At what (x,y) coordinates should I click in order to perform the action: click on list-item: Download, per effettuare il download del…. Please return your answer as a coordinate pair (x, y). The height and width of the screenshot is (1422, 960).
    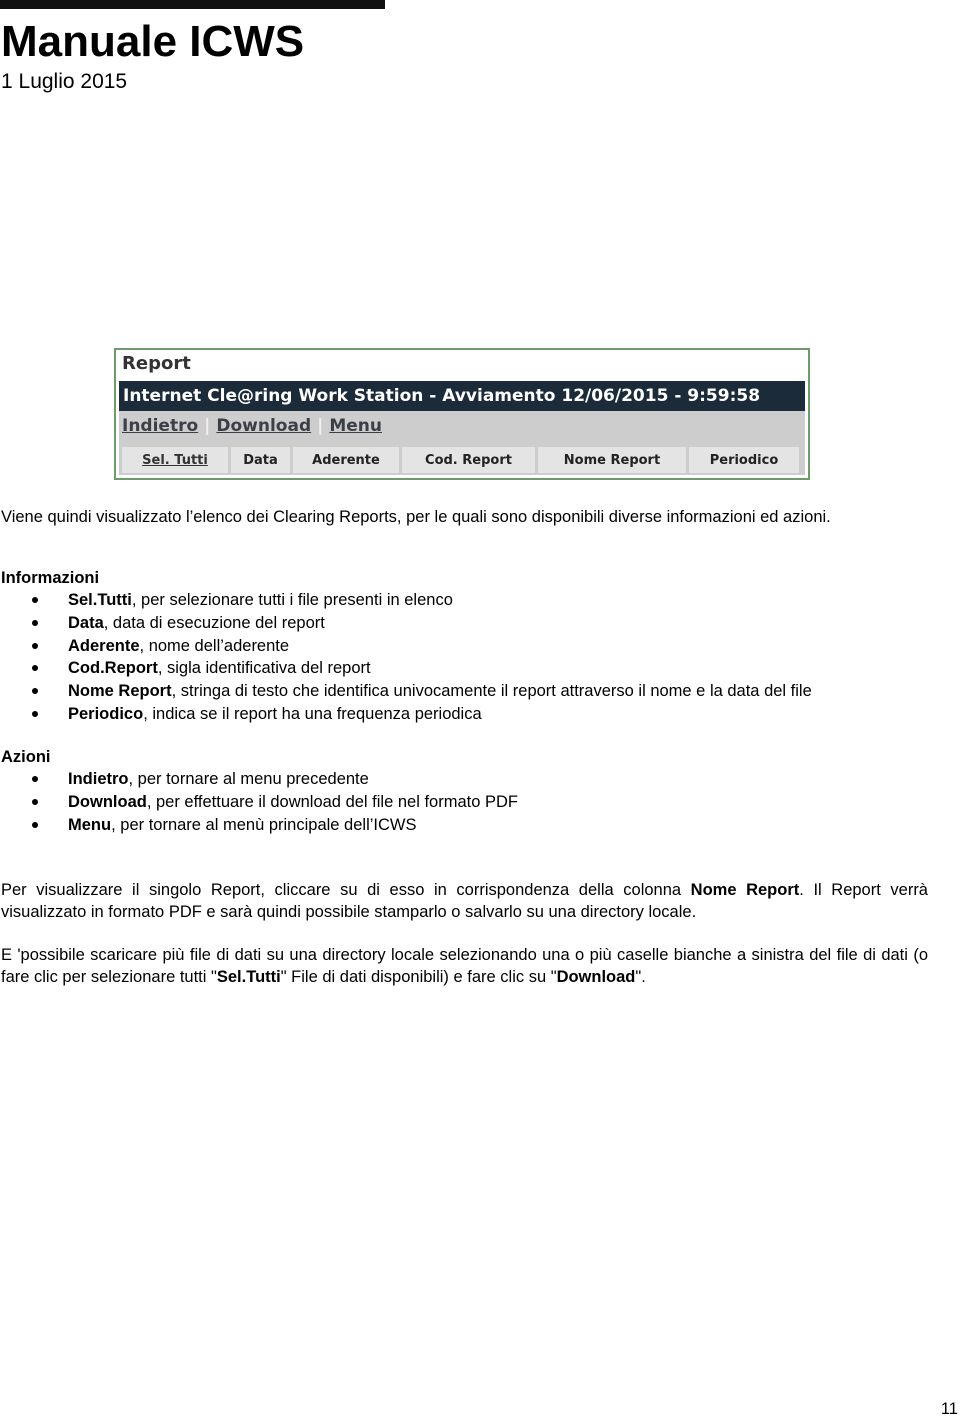
    Looking at the image, I should click on (259, 802).